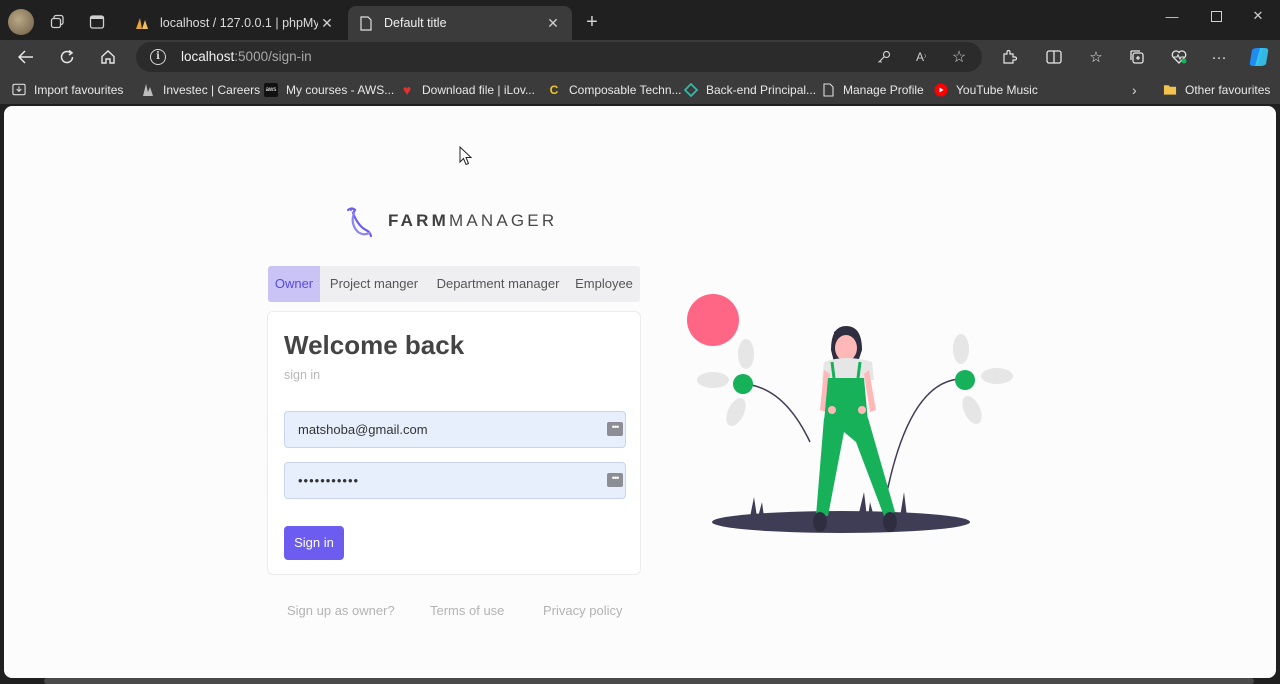 This screenshot has height=684, width=1280. Describe the element at coordinates (302, 375) in the screenshot. I see `signin-subheading: sign in` at that location.